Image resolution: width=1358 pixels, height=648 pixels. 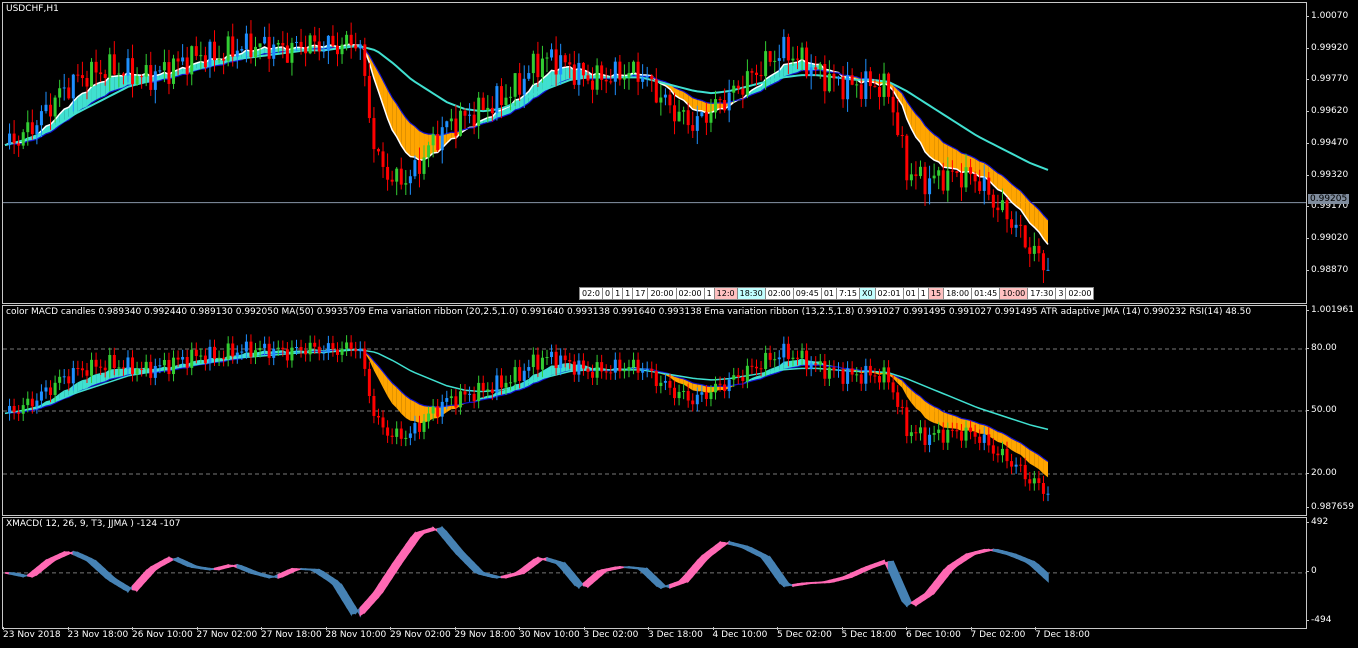 I want to click on indicator-axis: 1.001961 80.00 50.00 20.00 0.987659, so click(x=1332, y=410).